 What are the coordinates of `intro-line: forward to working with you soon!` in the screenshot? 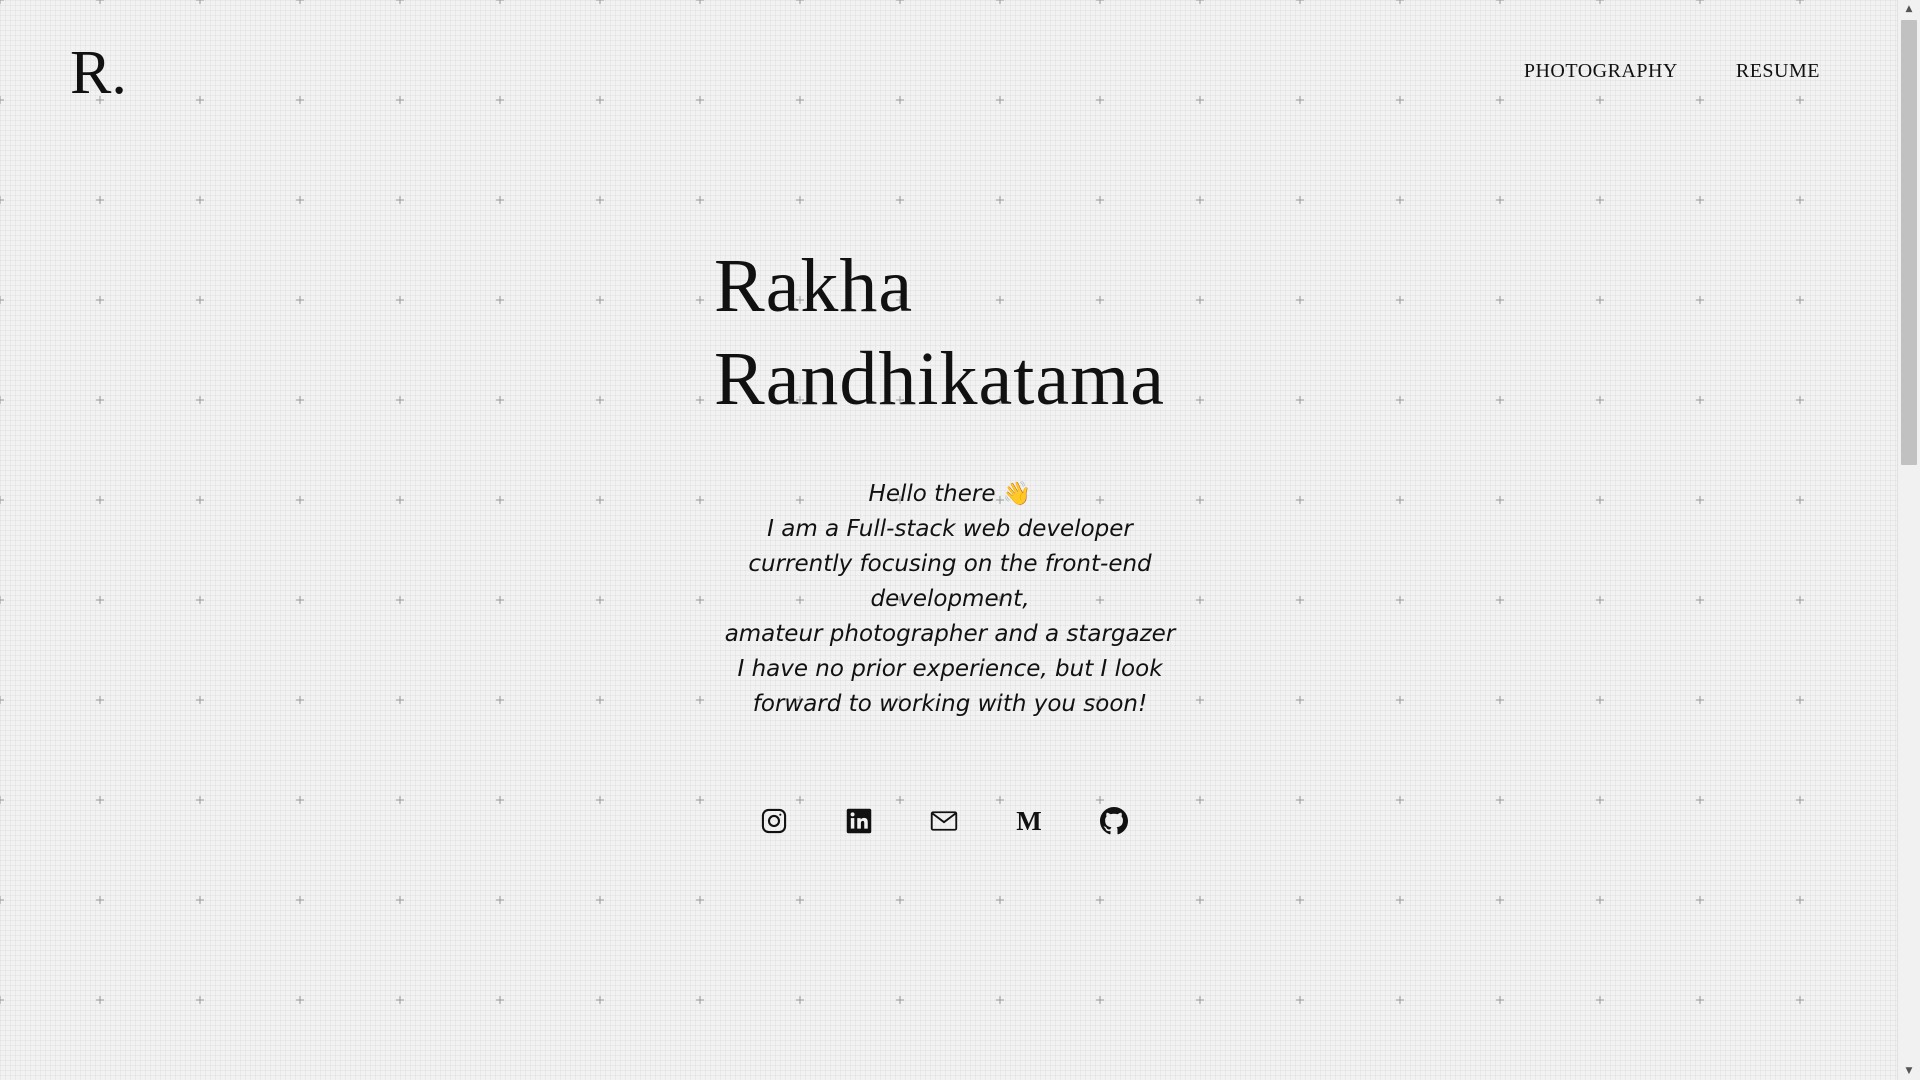 It's located at (950, 704).